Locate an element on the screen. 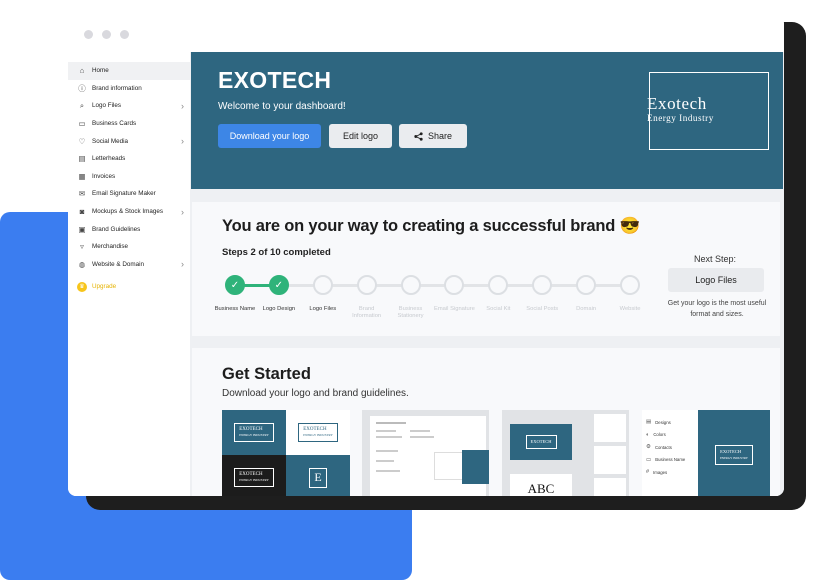 This screenshot has width=828, height=580. window-maximize-dot is located at coordinates (124, 34).